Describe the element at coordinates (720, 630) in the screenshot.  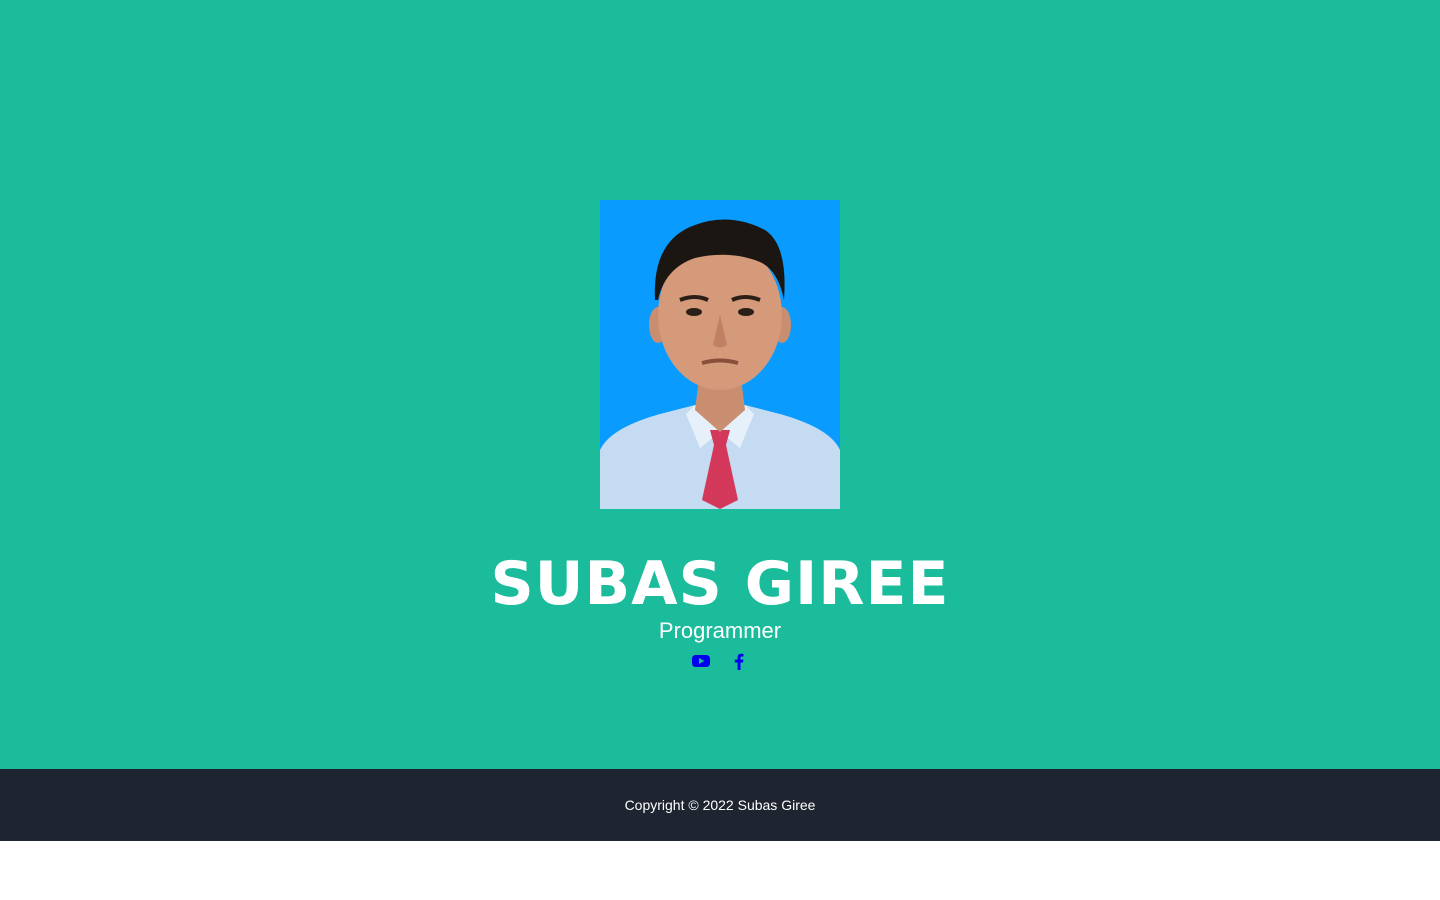
I see `profile-role: Programmer` at that location.